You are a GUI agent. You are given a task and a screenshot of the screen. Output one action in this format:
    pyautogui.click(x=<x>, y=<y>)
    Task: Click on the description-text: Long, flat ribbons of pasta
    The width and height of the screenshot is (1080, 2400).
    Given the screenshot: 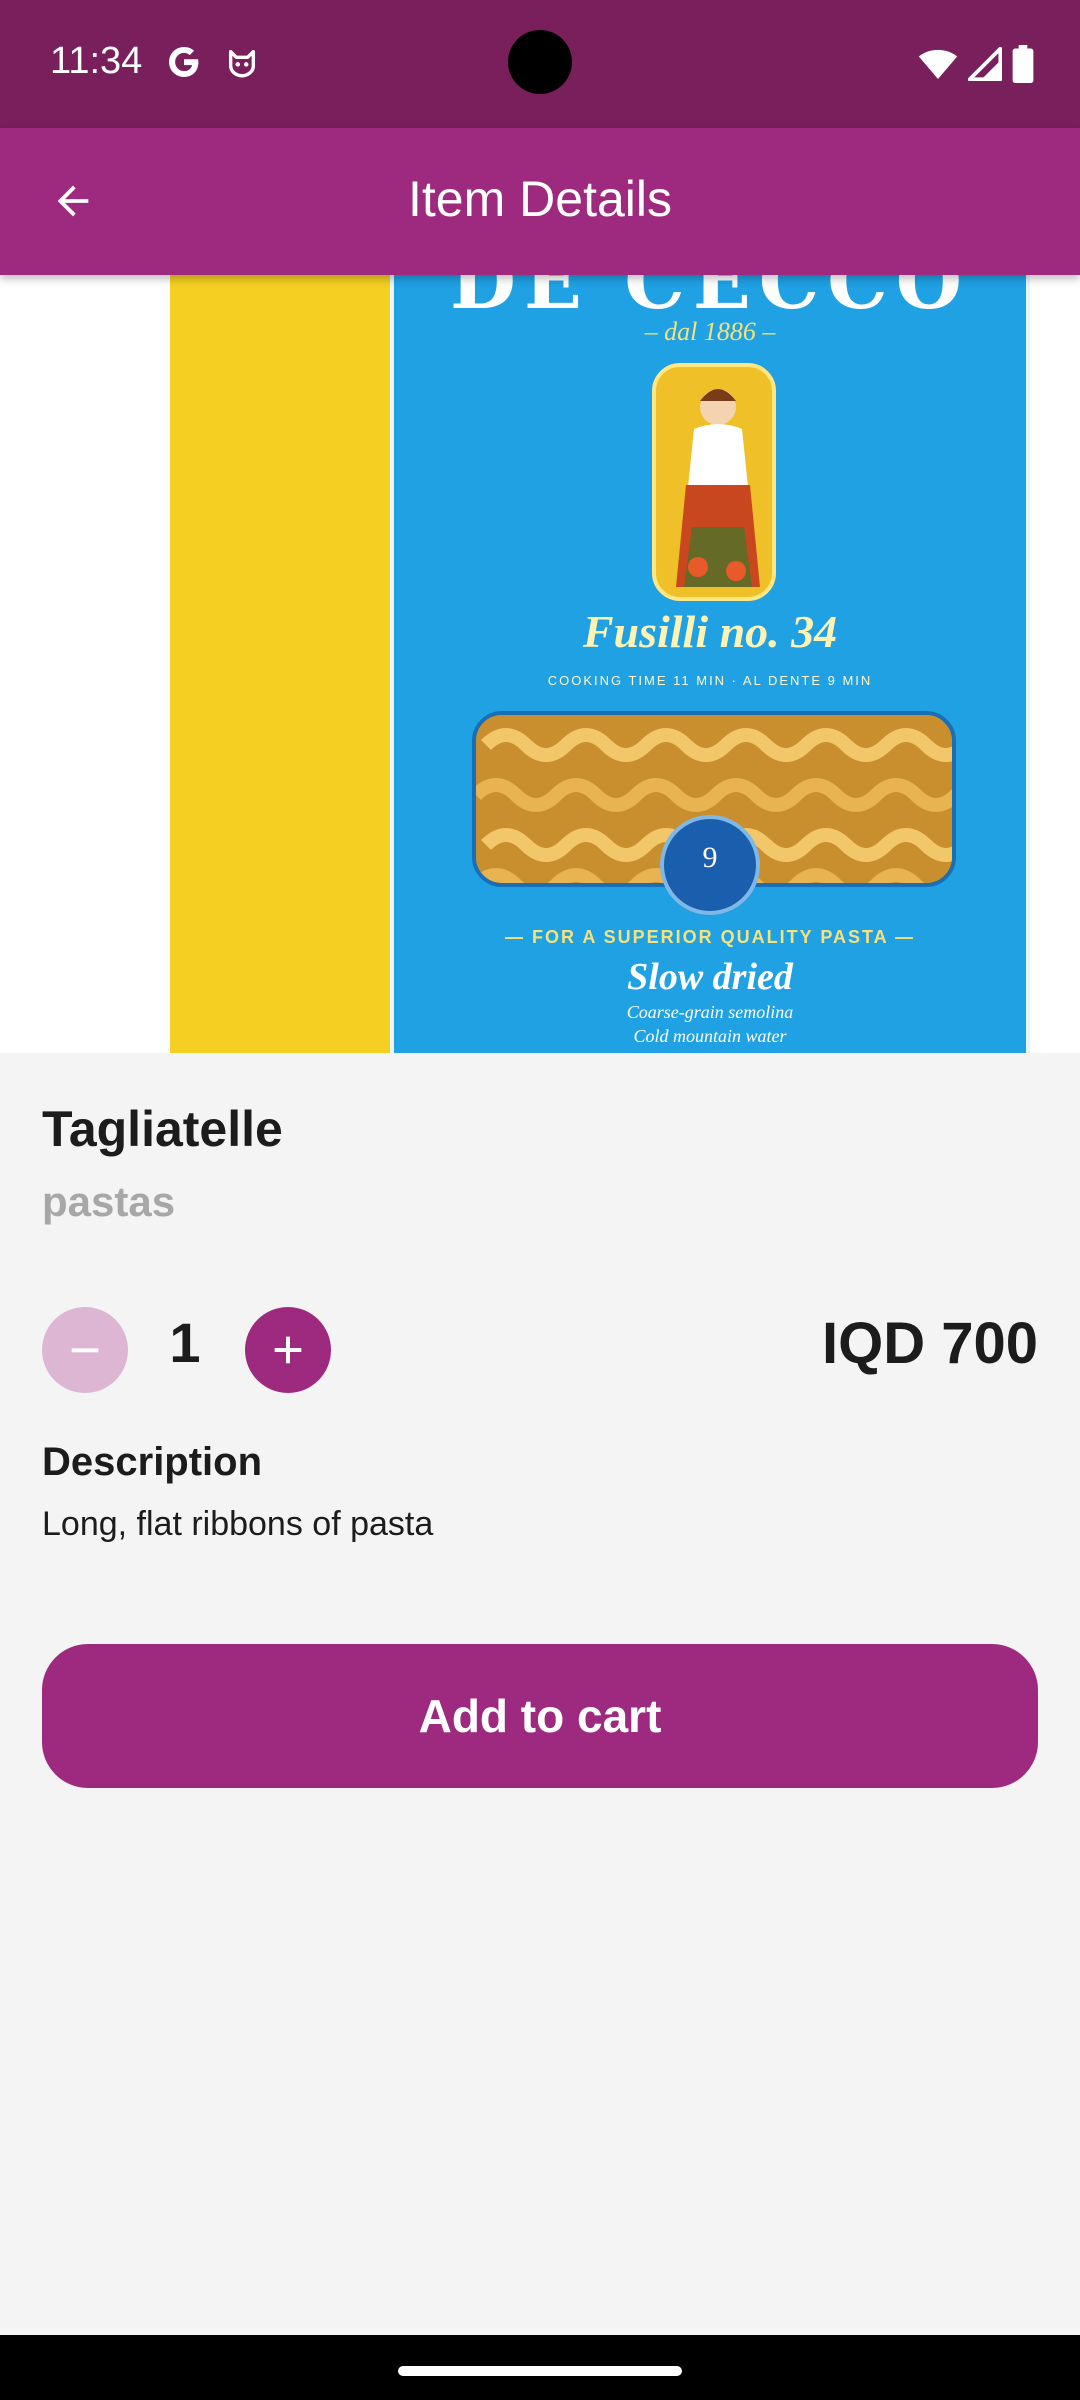 What is the action you would take?
    pyautogui.click(x=238, y=1524)
    